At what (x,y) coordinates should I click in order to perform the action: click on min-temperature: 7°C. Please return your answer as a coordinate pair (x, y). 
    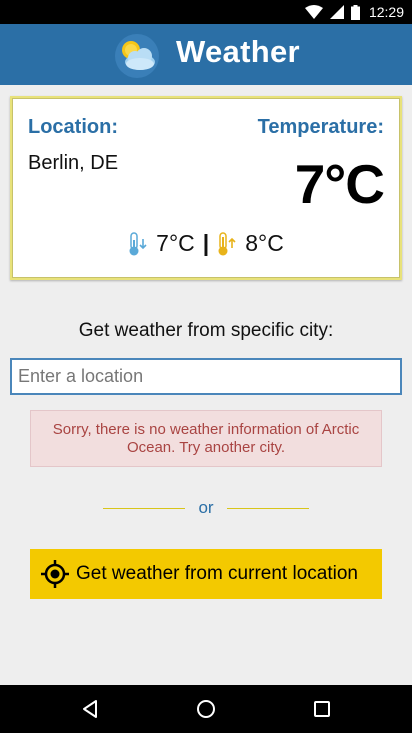
    Looking at the image, I should click on (175, 243).